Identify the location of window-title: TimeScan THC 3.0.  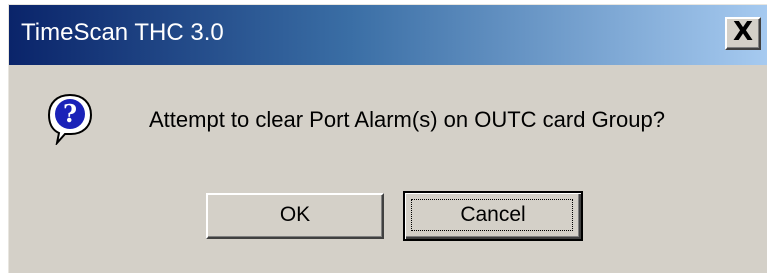
(122, 32).